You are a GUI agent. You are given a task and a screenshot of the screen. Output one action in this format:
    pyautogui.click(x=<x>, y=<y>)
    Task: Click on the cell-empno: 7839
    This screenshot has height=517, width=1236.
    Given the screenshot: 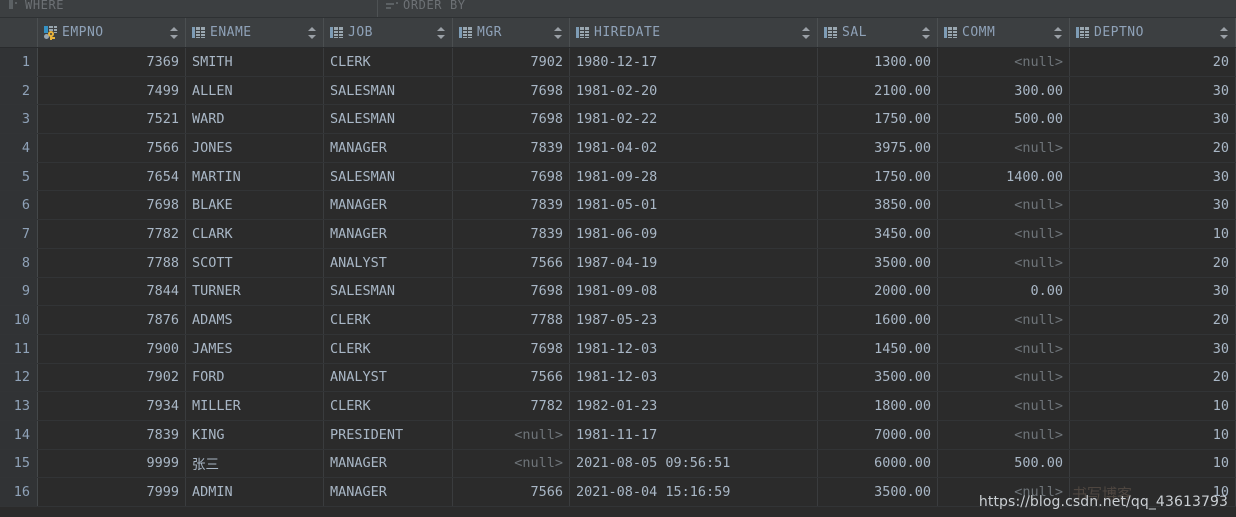 What is the action you would take?
    pyautogui.click(x=112, y=434)
    